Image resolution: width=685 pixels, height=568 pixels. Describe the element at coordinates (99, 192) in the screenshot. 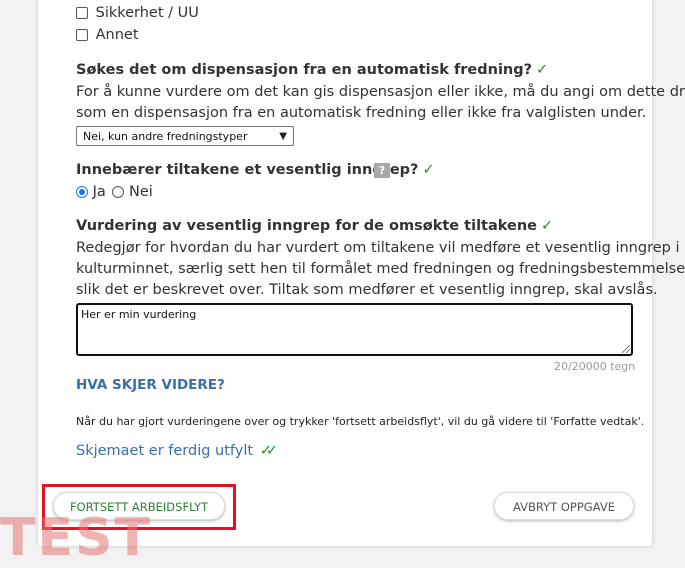

I see `radio-label: Ja` at that location.